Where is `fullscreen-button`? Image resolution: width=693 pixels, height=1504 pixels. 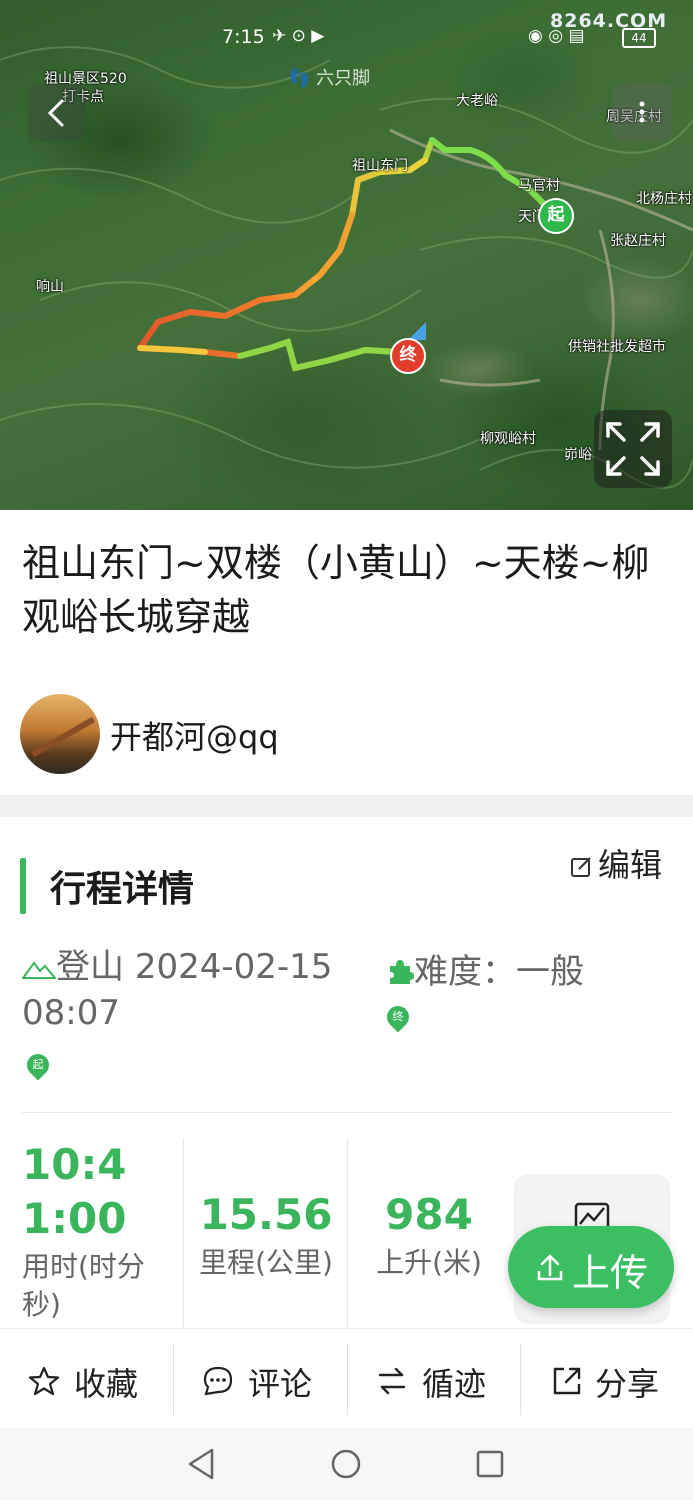 fullscreen-button is located at coordinates (633, 449).